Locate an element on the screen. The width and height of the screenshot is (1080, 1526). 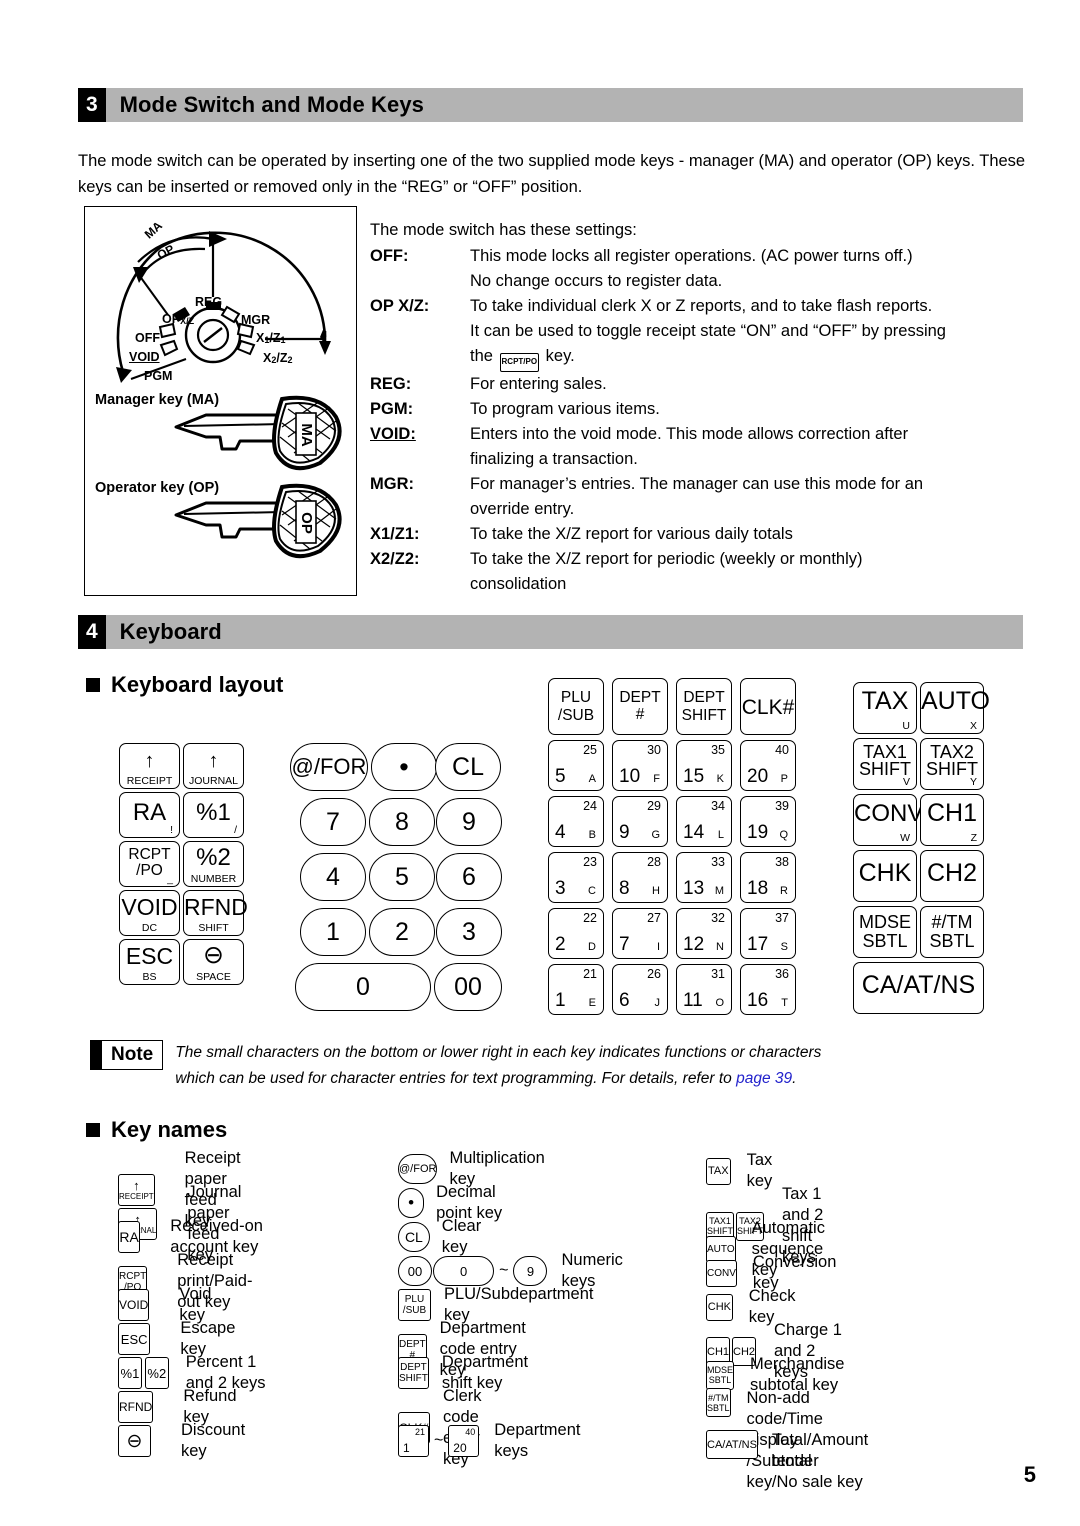
key-clk-num: CLK# is located at coordinates (768, 706).